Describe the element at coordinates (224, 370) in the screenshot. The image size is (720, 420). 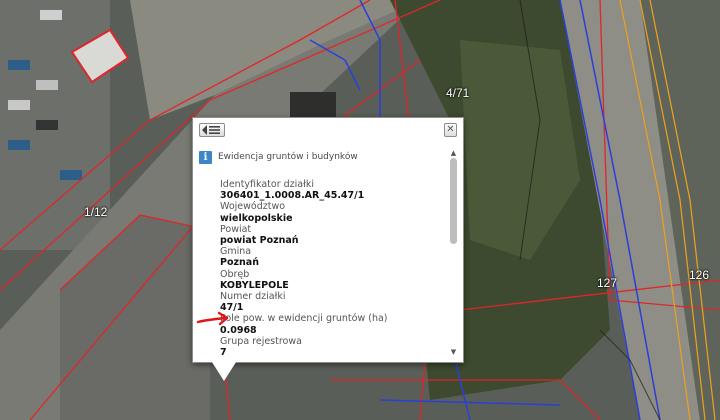
I see `popup-pointer` at that location.